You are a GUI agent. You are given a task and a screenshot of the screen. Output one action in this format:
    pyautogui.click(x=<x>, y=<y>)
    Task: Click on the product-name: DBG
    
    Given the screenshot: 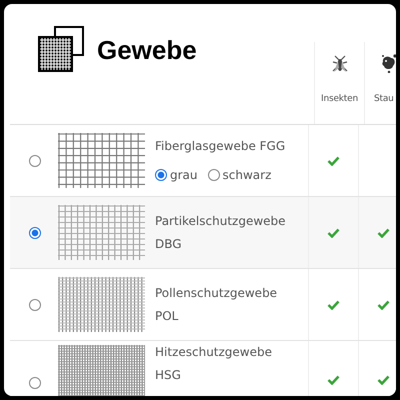 What is the action you would take?
    pyautogui.click(x=169, y=244)
    